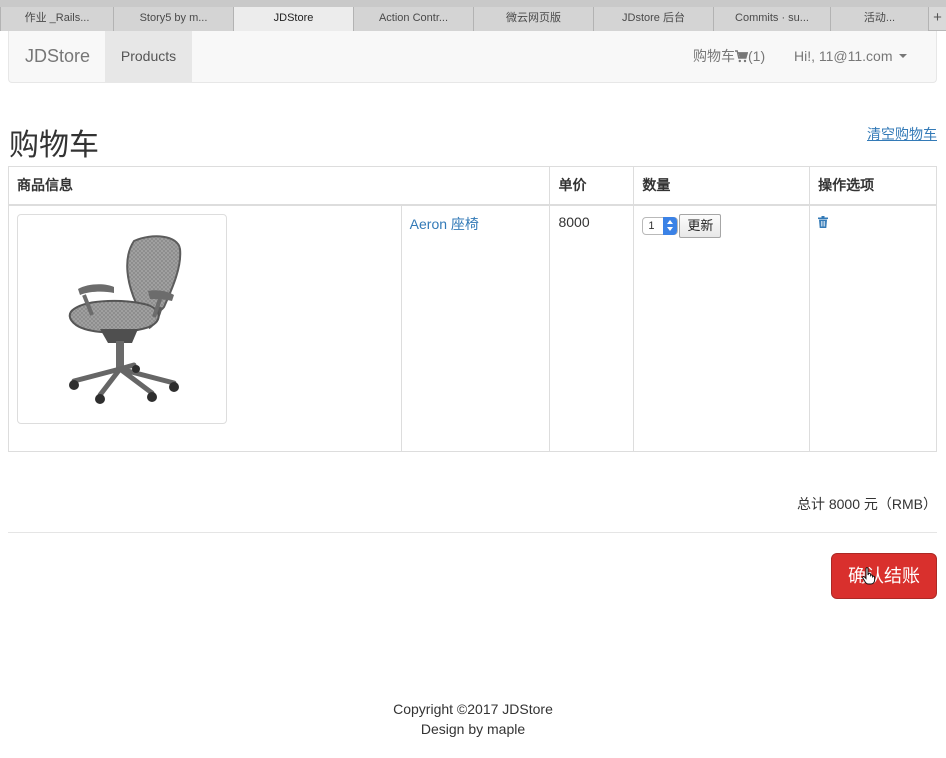 Image resolution: width=946 pixels, height=758 pixels. I want to click on trash-icon, so click(823, 221).